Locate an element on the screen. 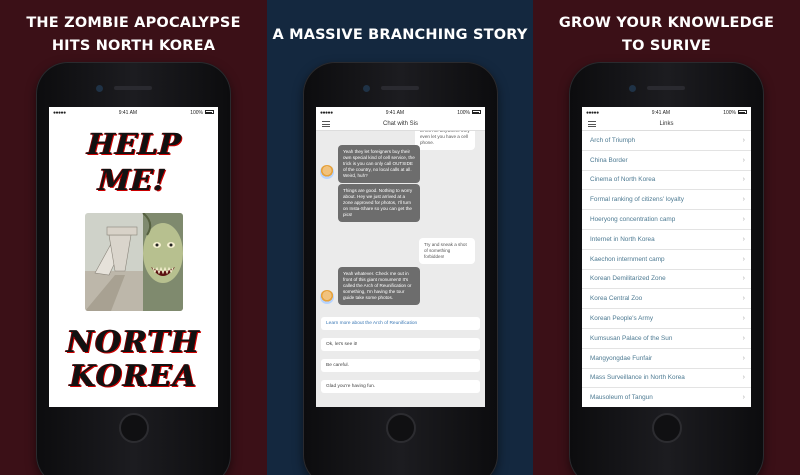  list-item: Cinema of North Korea › is located at coordinates (666, 181).